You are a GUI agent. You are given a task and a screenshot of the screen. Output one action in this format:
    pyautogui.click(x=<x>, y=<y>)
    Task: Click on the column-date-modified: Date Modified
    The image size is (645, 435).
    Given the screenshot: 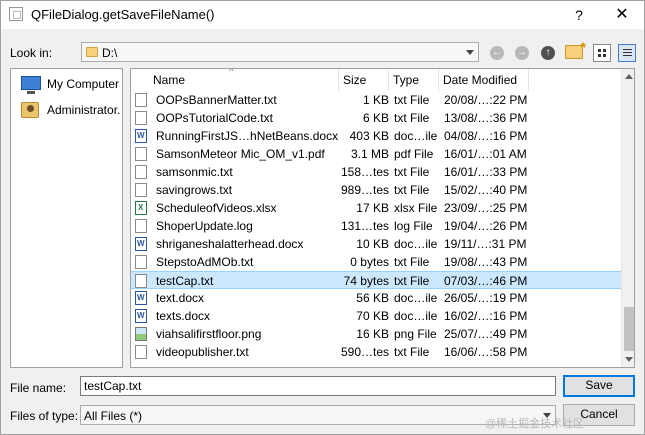 What is the action you would take?
    pyautogui.click(x=484, y=80)
    